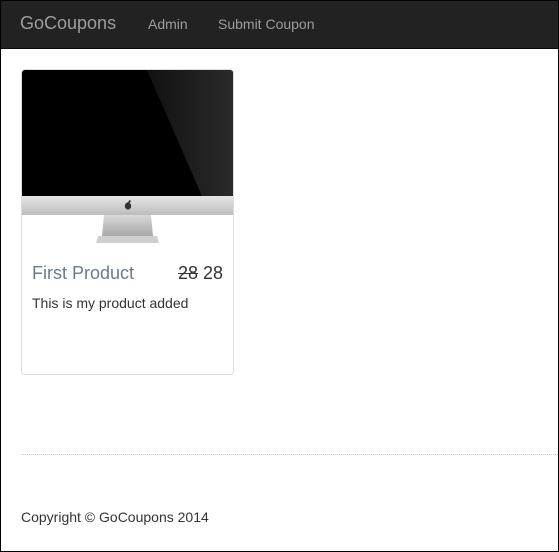  Describe the element at coordinates (115, 517) in the screenshot. I see `footer-copyright: Copyright © GoCoupons 2014` at that location.